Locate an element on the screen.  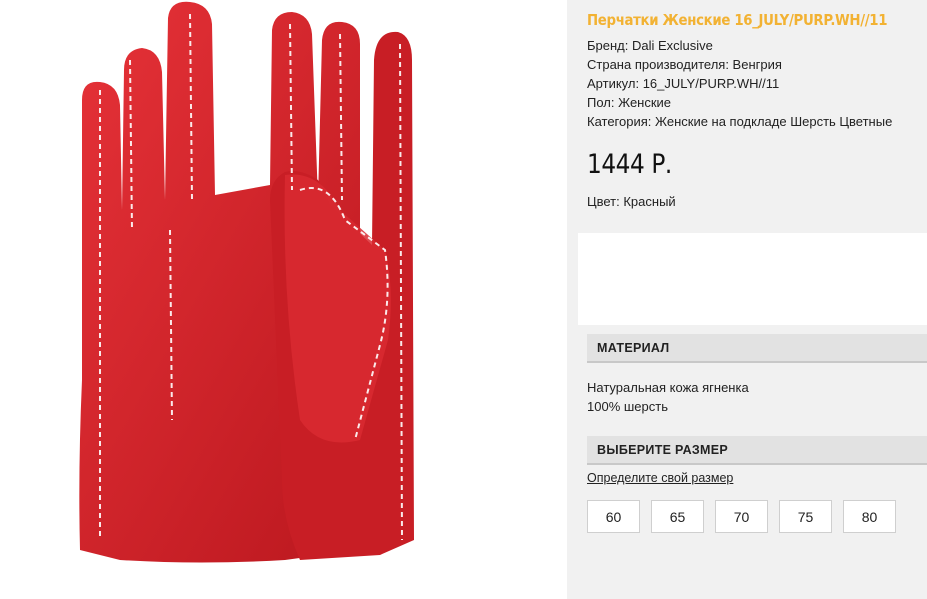
size-option-60: 60 is located at coordinates (613, 516).